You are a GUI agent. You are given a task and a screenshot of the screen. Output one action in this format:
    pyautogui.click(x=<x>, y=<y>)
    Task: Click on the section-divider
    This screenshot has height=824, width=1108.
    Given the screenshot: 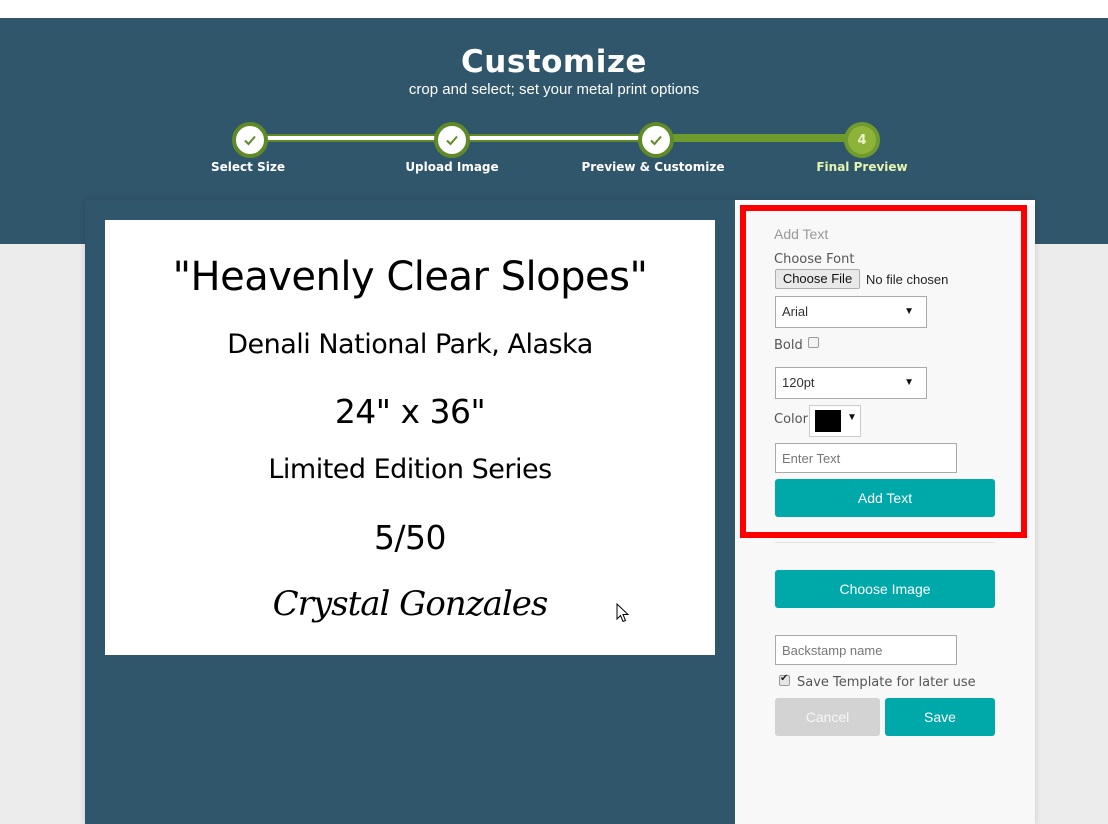 What is the action you would take?
    pyautogui.click(x=885, y=542)
    